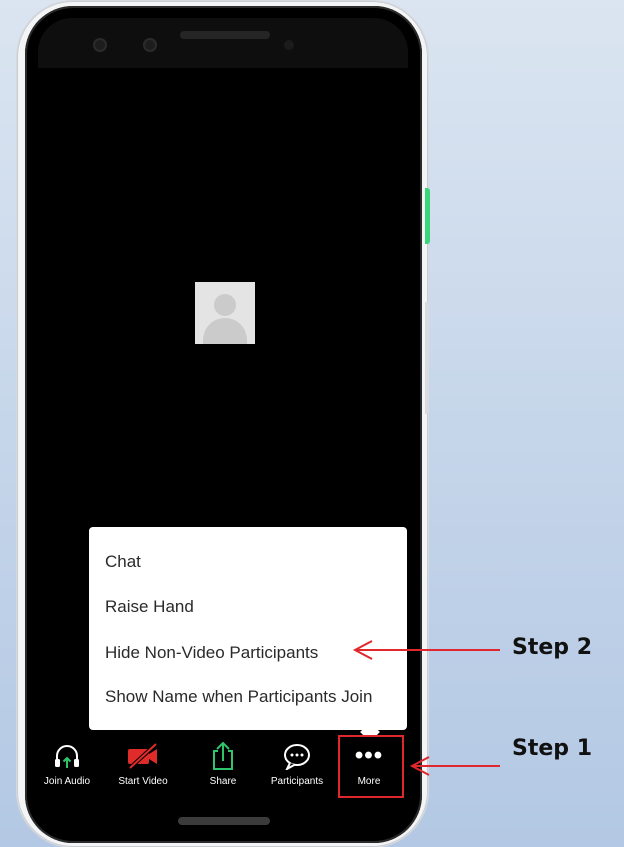 Image resolution: width=624 pixels, height=847 pixels. I want to click on participants-button: Participants, so click(297, 768).